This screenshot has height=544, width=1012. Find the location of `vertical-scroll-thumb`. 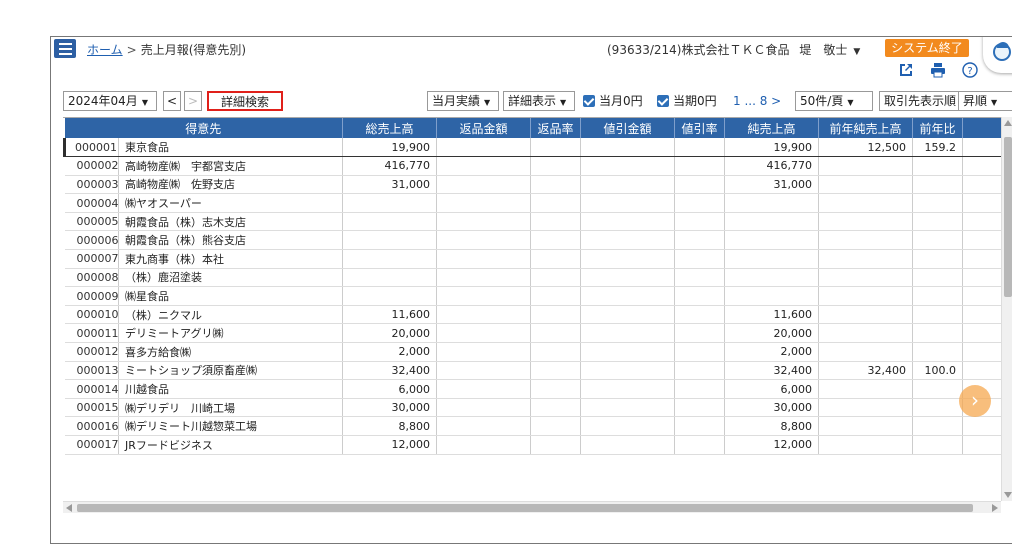

vertical-scroll-thumb is located at coordinates (1008, 217).